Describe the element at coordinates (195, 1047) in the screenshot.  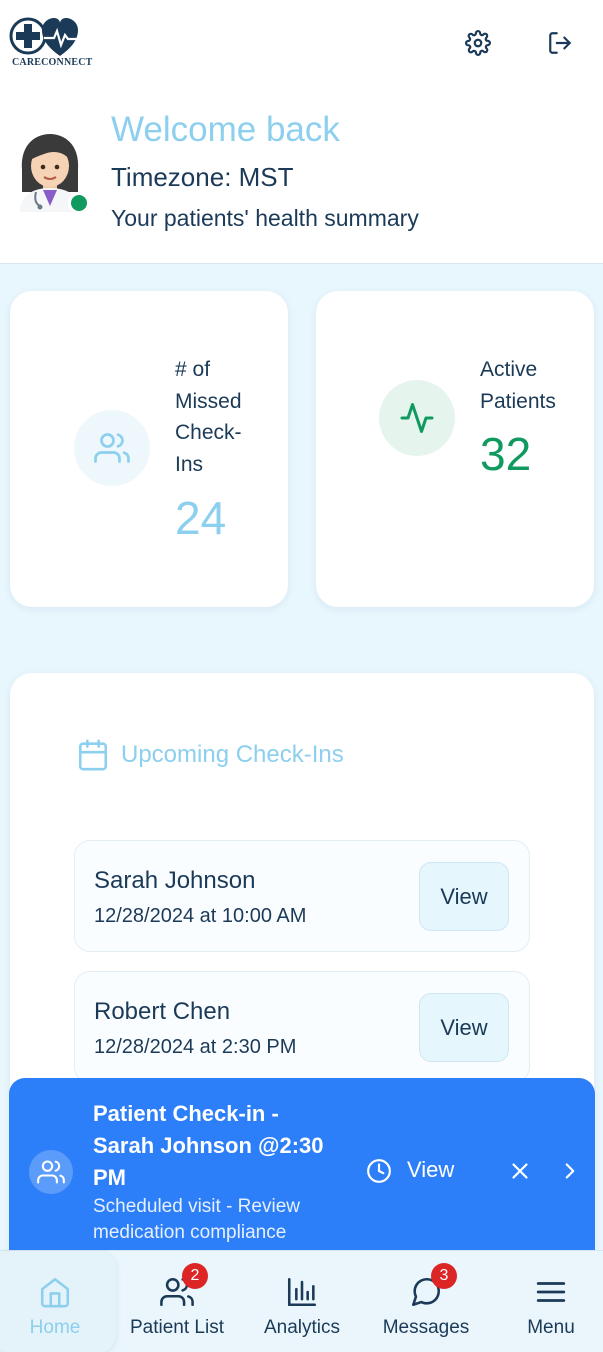
I see `checkin-time: 12/28/2024 at 2:30 PM` at that location.